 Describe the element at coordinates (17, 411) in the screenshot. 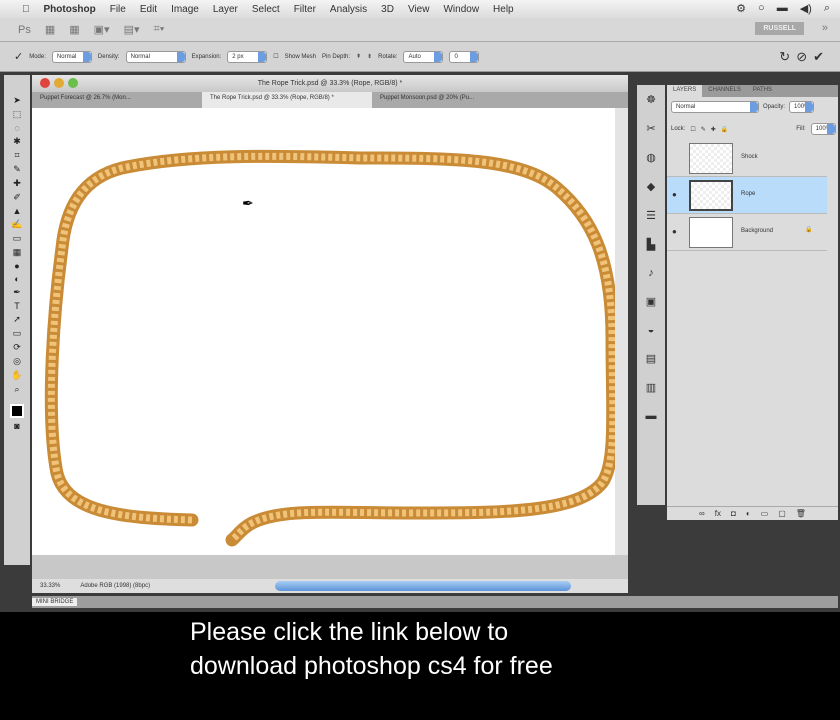

I see `color-swatches` at that location.